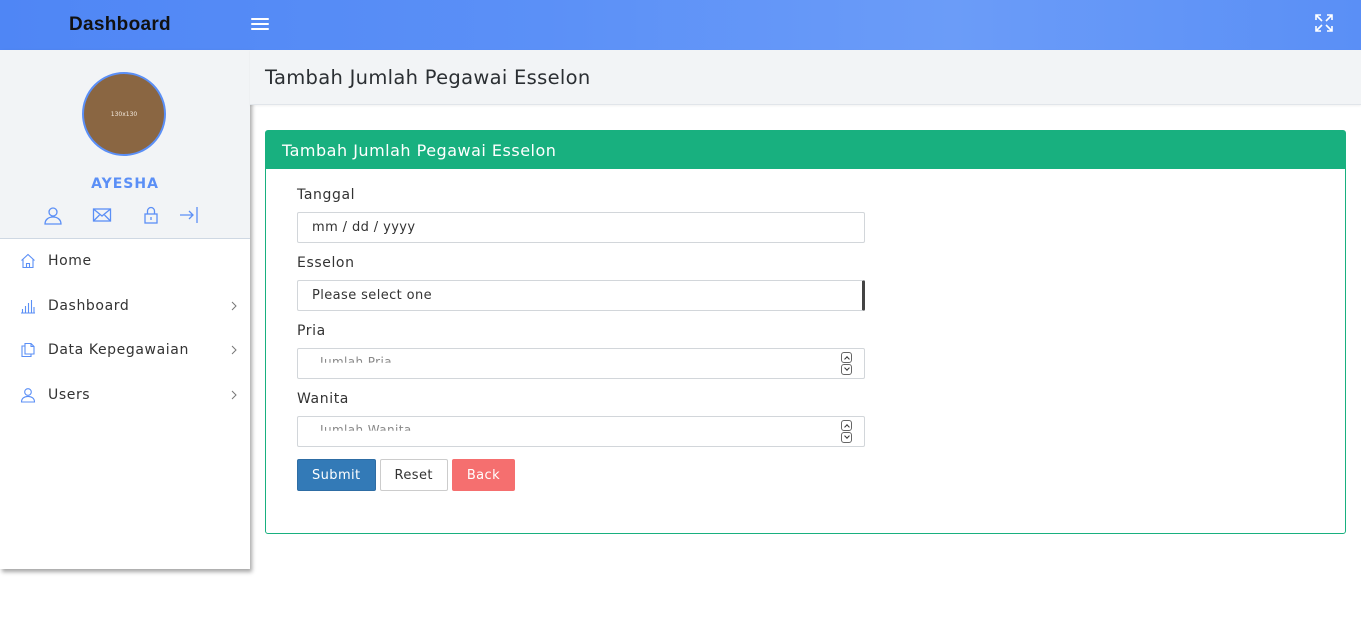  What do you see at coordinates (311, 331) in the screenshot?
I see `pria-label: Pria` at bounding box center [311, 331].